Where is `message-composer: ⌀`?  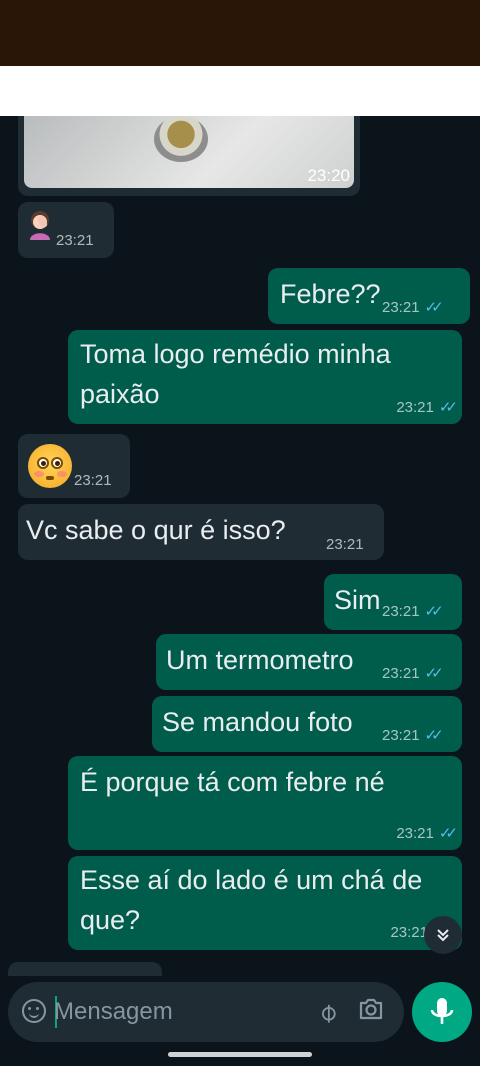 message-composer: ⌀ is located at coordinates (206, 1012).